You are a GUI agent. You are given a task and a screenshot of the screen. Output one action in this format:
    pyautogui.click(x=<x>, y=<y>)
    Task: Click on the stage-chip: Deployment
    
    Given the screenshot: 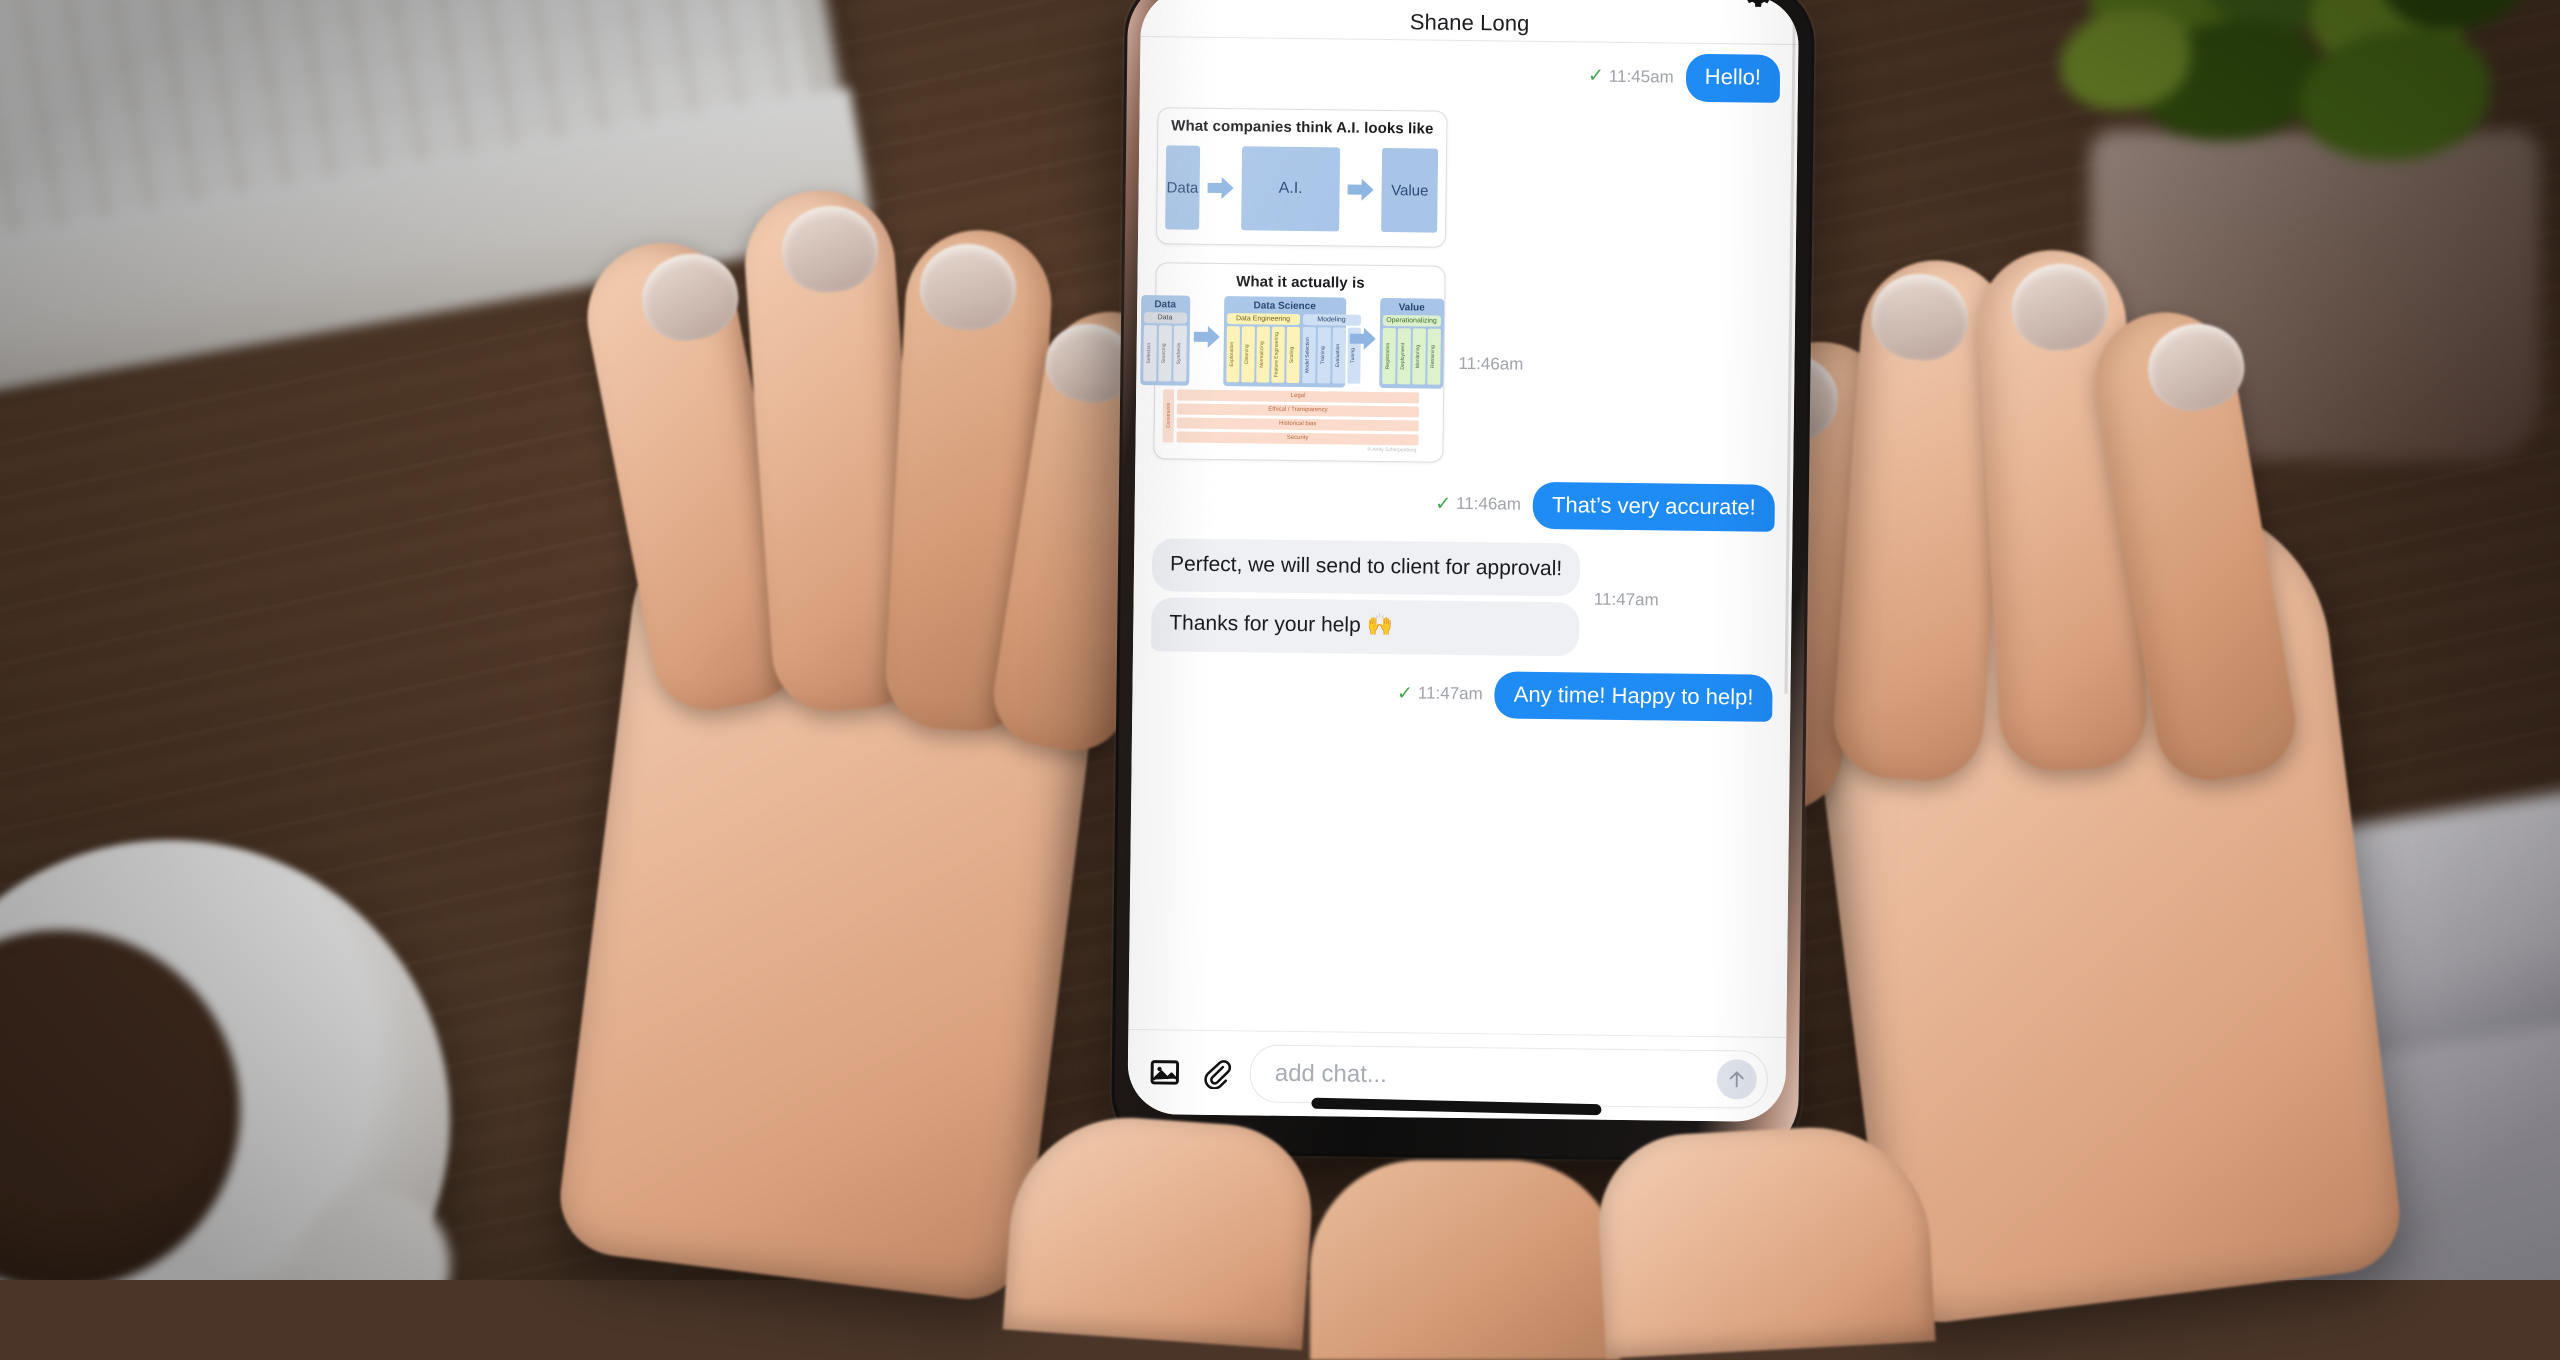 What is the action you would take?
    pyautogui.click(x=1403, y=355)
    